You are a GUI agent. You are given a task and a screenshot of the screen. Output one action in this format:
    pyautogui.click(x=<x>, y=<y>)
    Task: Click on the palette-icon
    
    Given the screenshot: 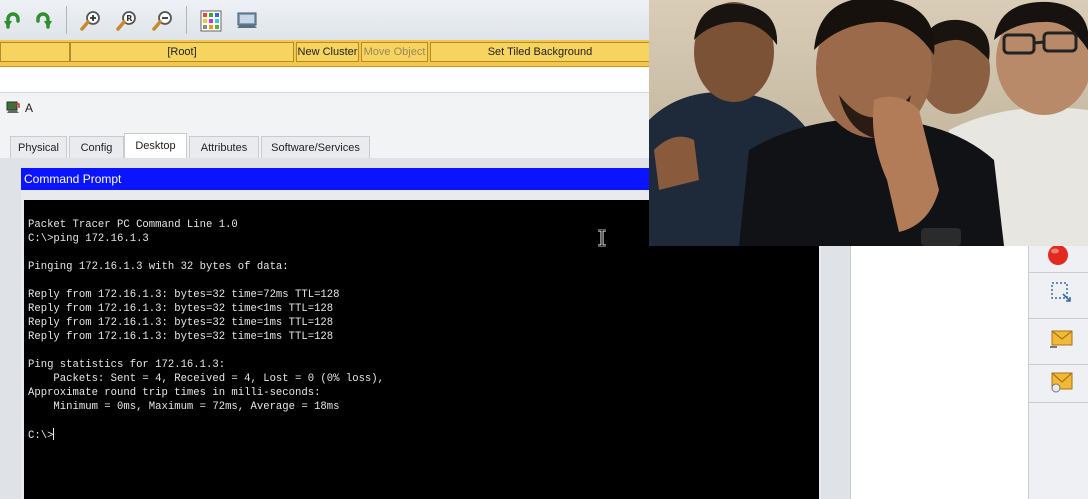 What is the action you would take?
    pyautogui.click(x=211, y=21)
    